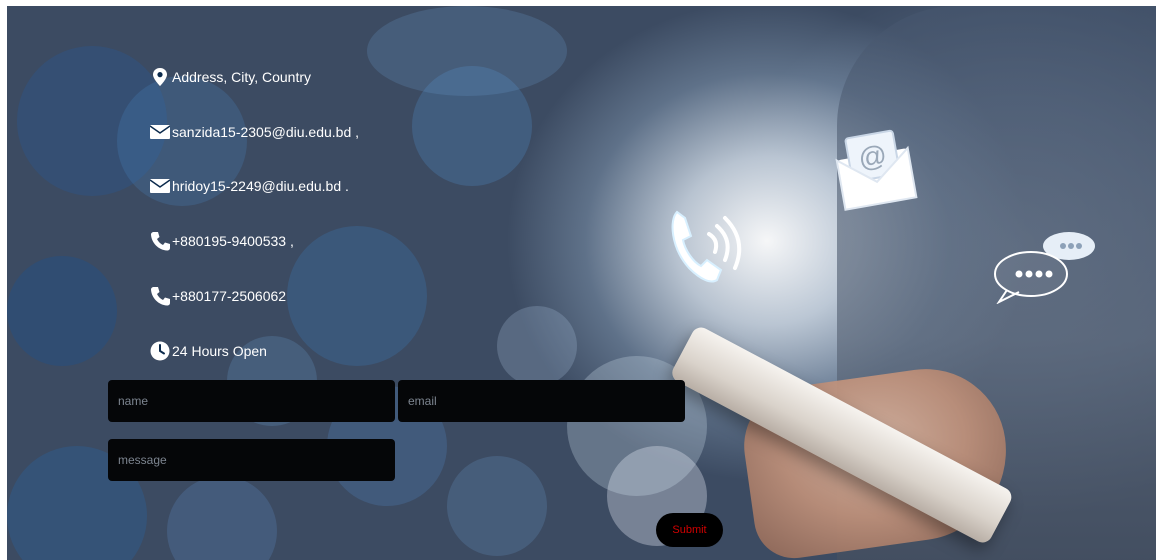 The image size is (1156, 560). What do you see at coordinates (541, 401) in the screenshot?
I see `email-input` at bounding box center [541, 401].